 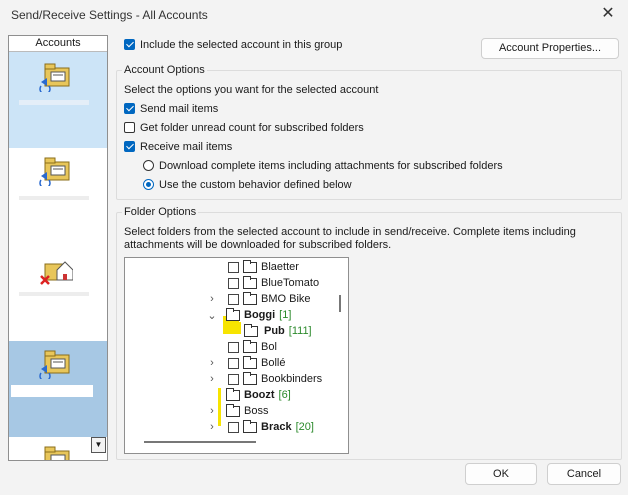 What do you see at coordinates (288, 331) in the screenshot?
I see `folder-name: Pub [111]` at bounding box center [288, 331].